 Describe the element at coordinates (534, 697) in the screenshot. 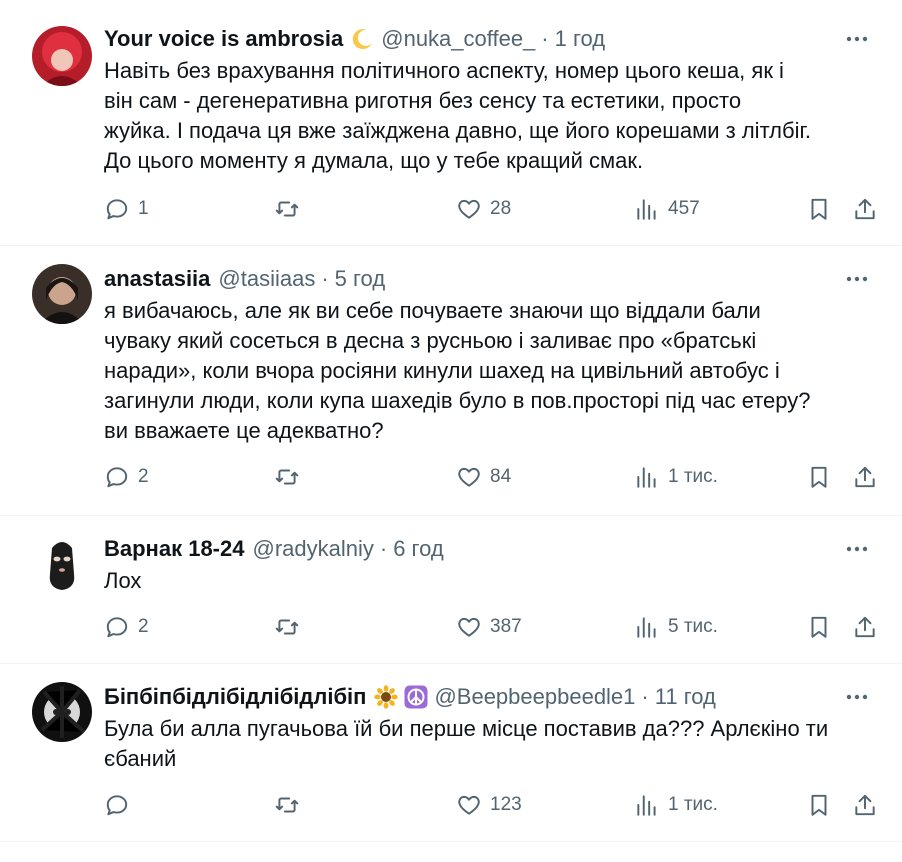

I see `user-handle: @Beepbeepbeedle1` at that location.